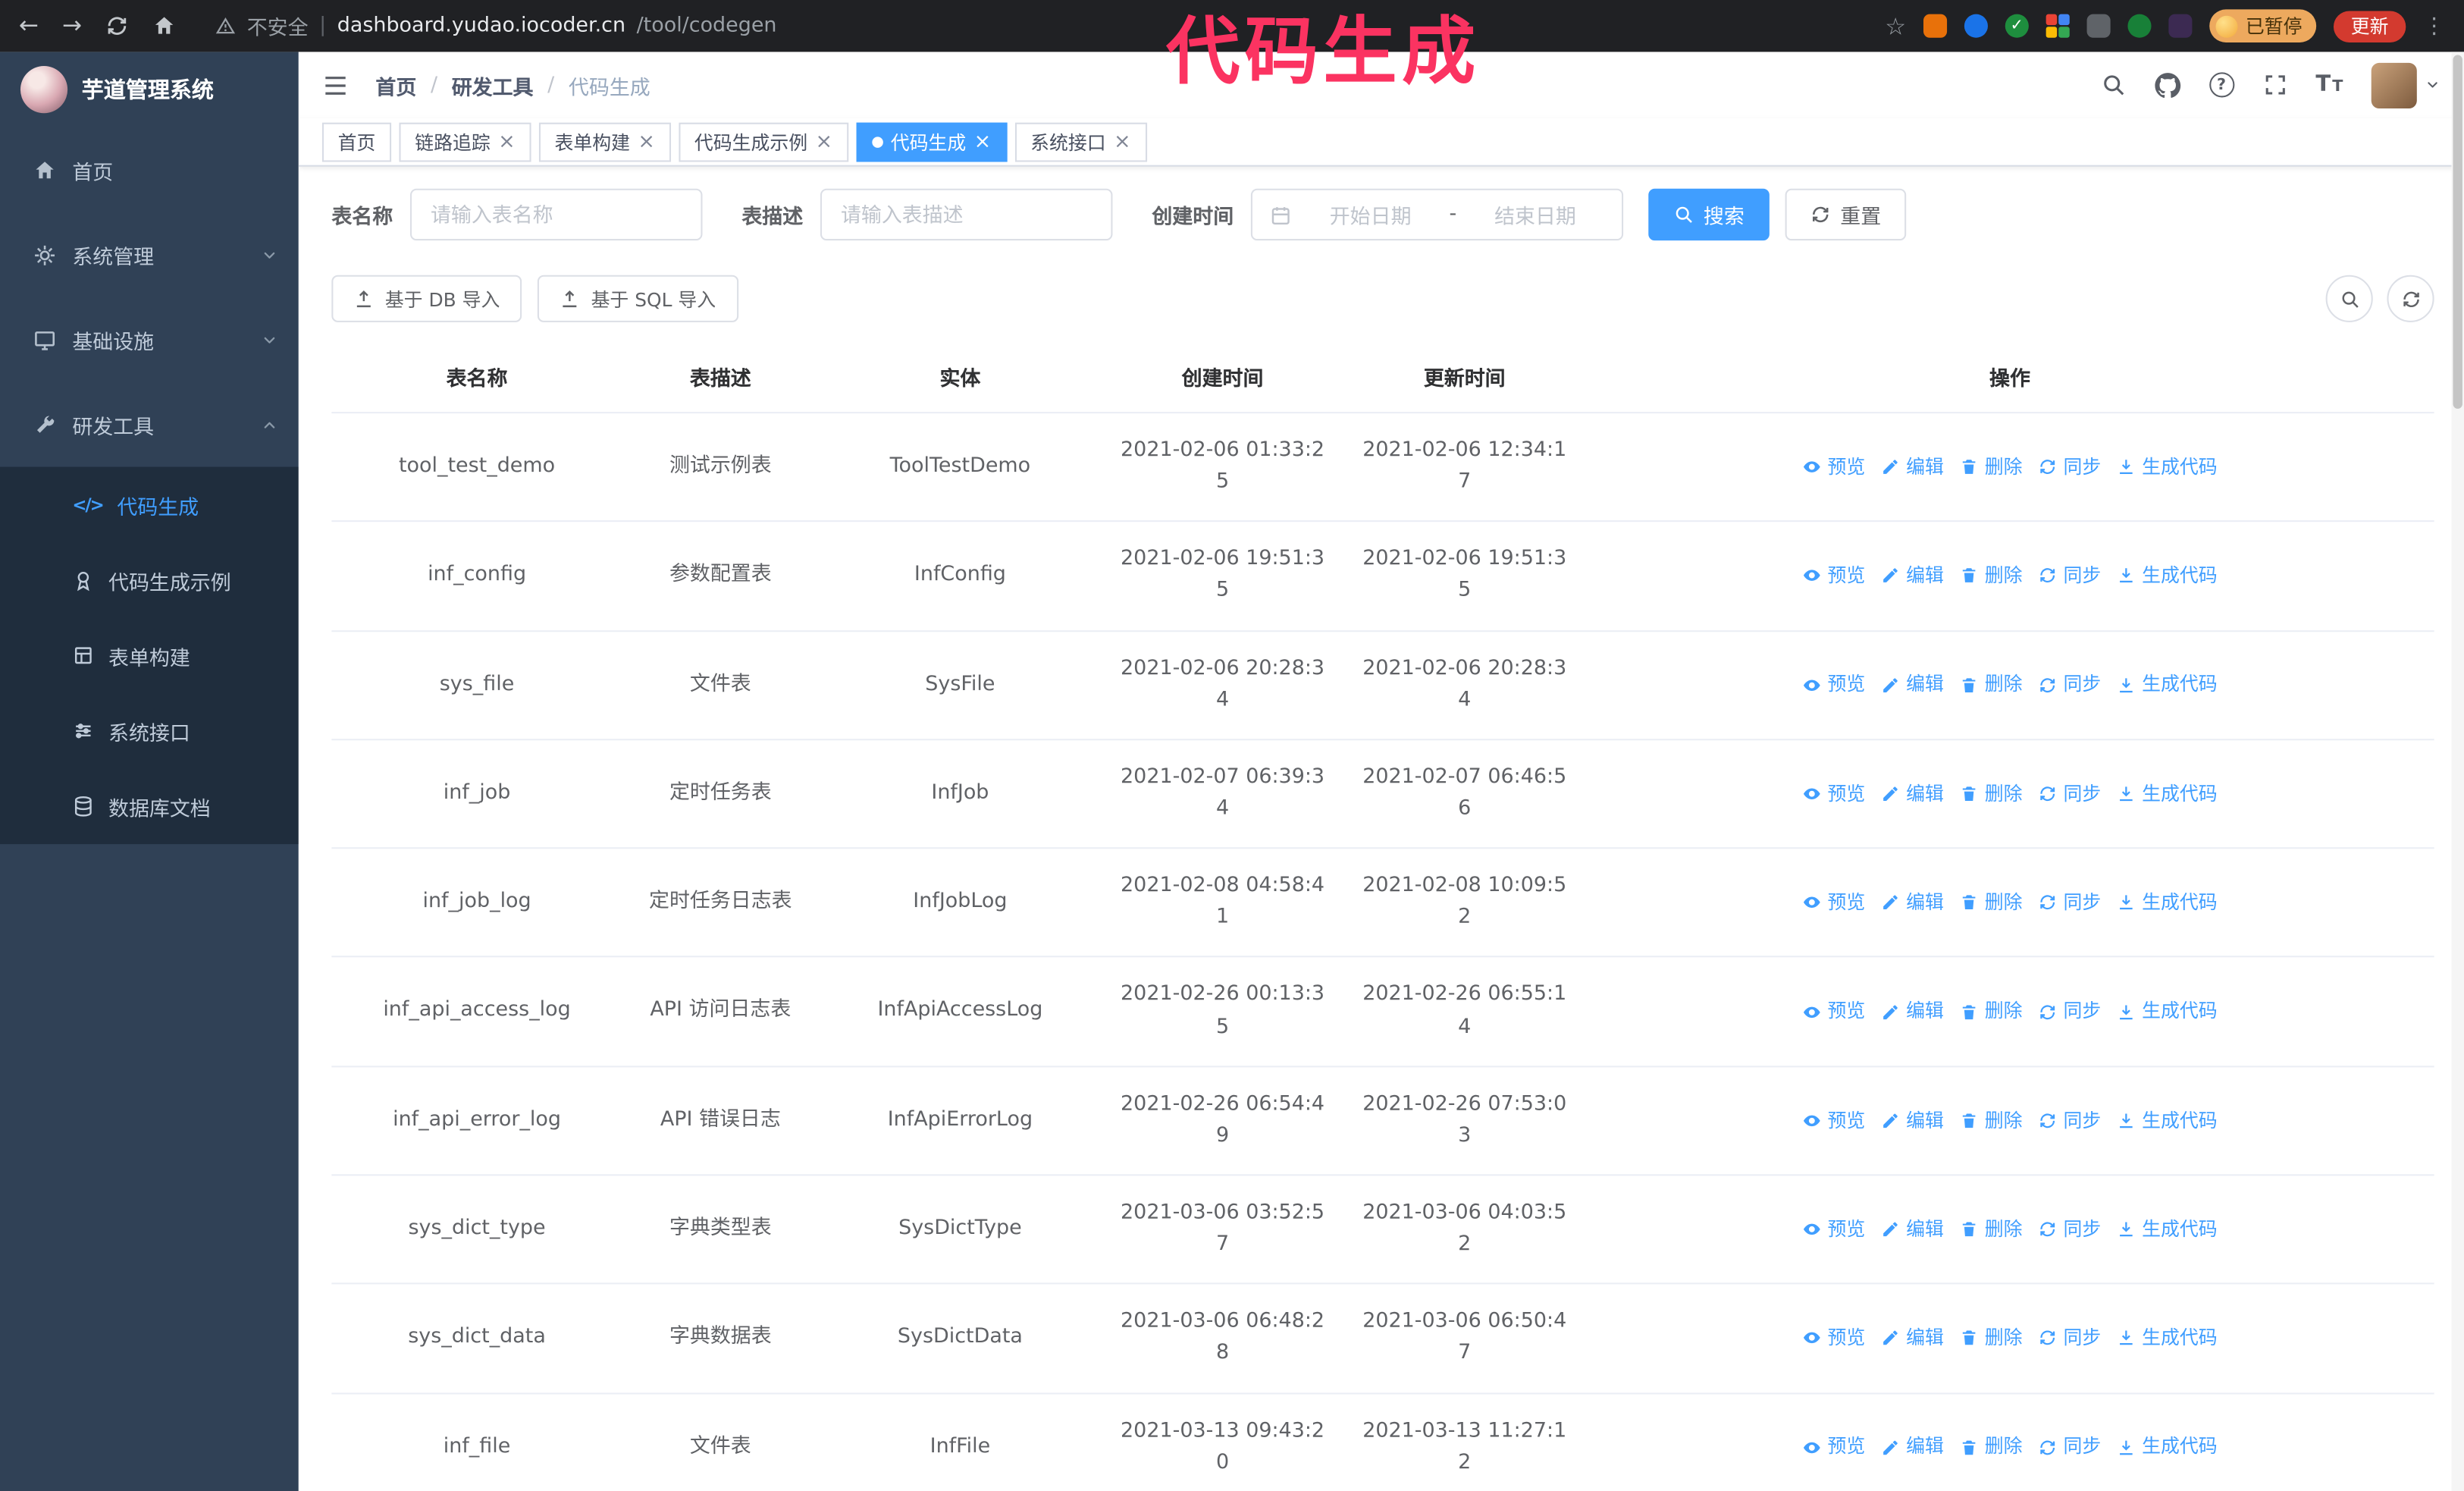  I want to click on hamburger-icon, so click(335, 84).